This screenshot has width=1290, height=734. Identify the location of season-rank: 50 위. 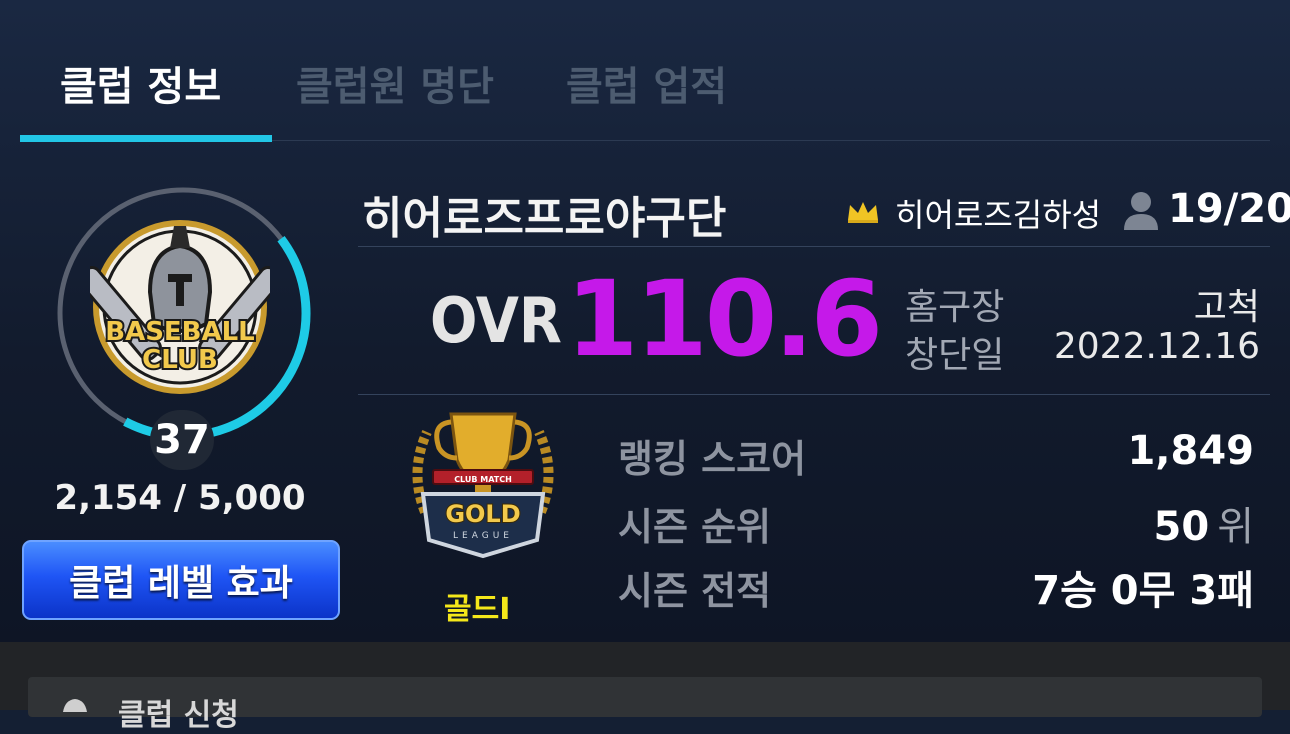
(1204, 523).